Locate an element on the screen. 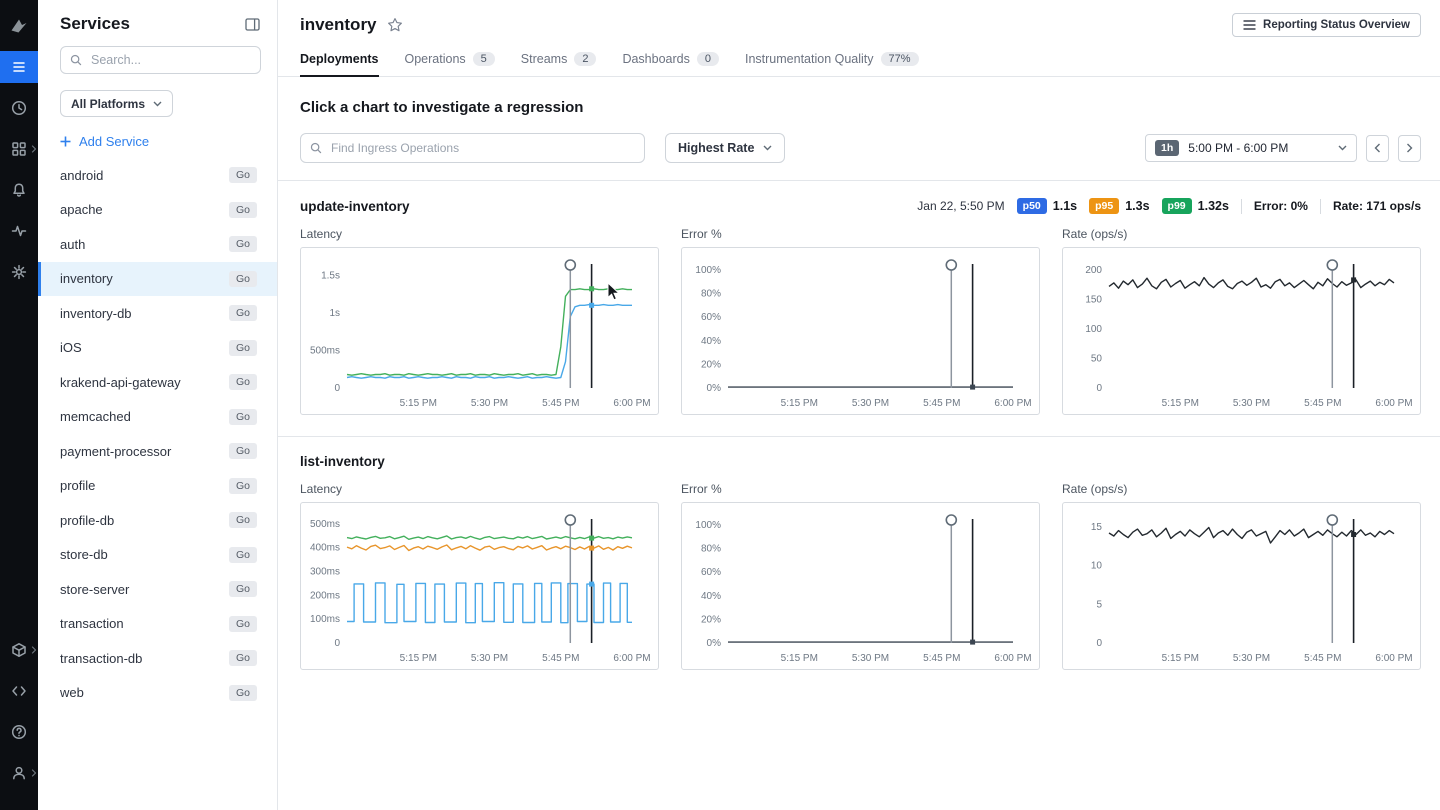 This screenshot has width=1440, height=810. plus-icon is located at coordinates (65, 141).